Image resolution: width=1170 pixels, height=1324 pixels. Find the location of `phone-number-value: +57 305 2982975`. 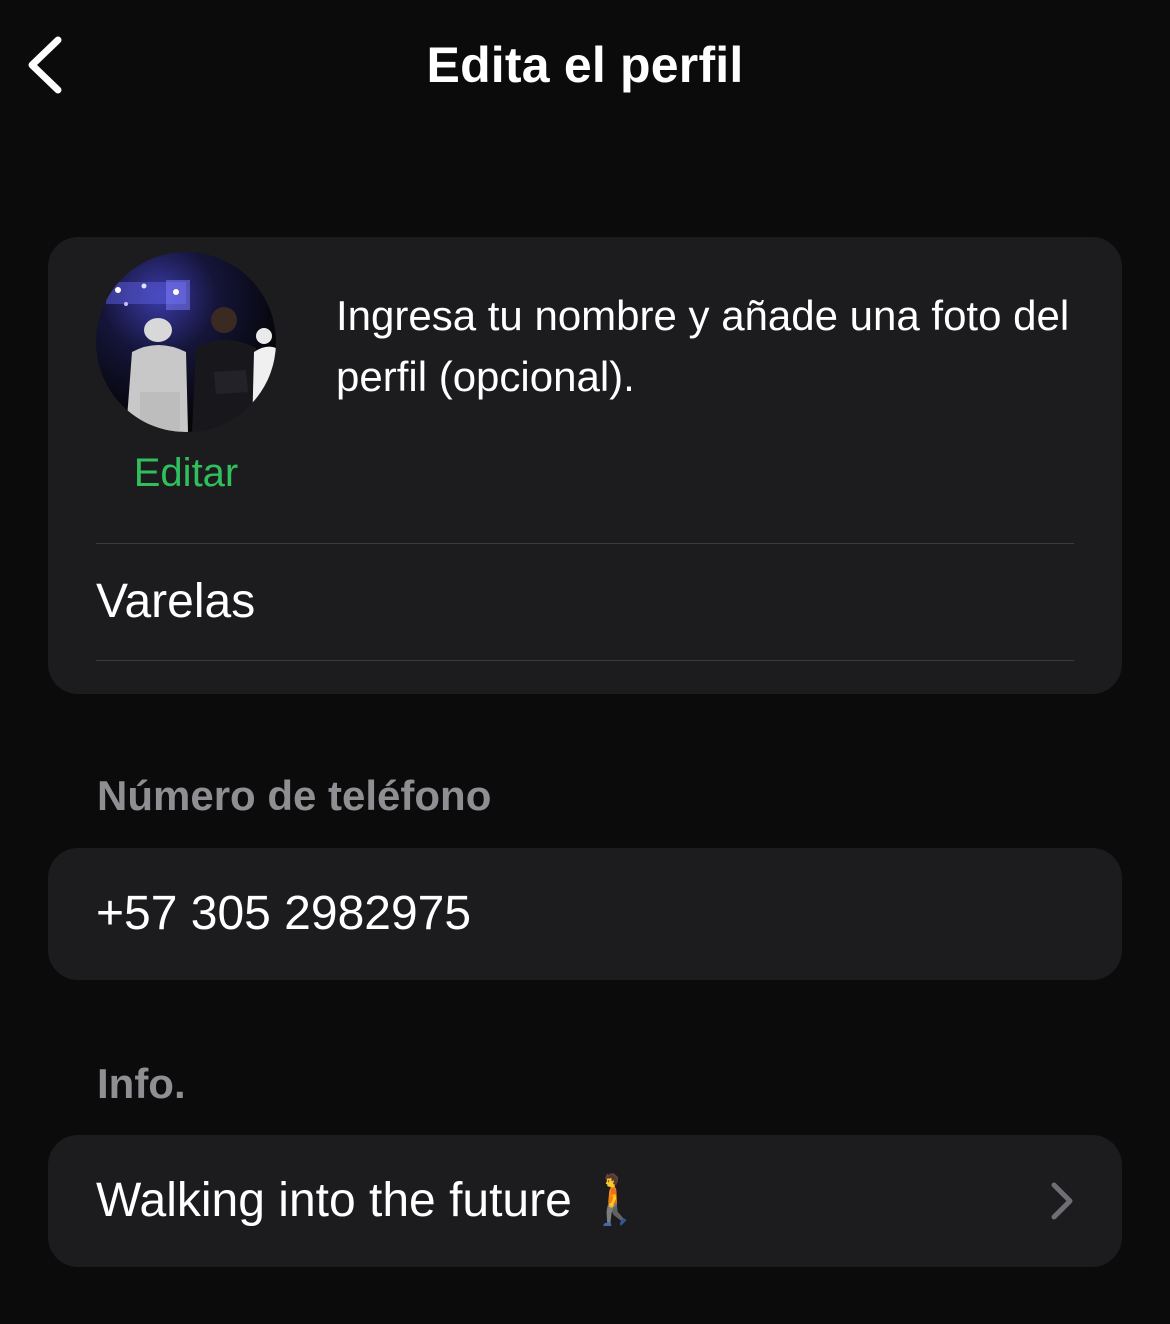

phone-number-value: +57 305 2982975 is located at coordinates (284, 913).